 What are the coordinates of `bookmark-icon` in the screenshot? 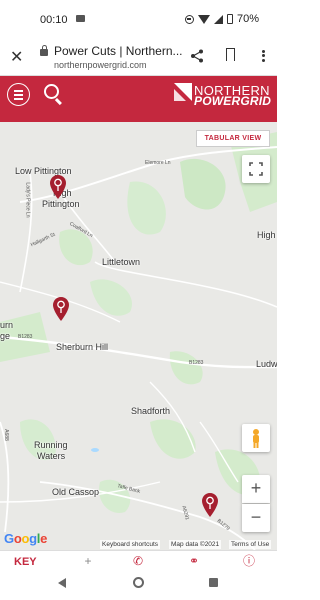 It's located at (230, 56).